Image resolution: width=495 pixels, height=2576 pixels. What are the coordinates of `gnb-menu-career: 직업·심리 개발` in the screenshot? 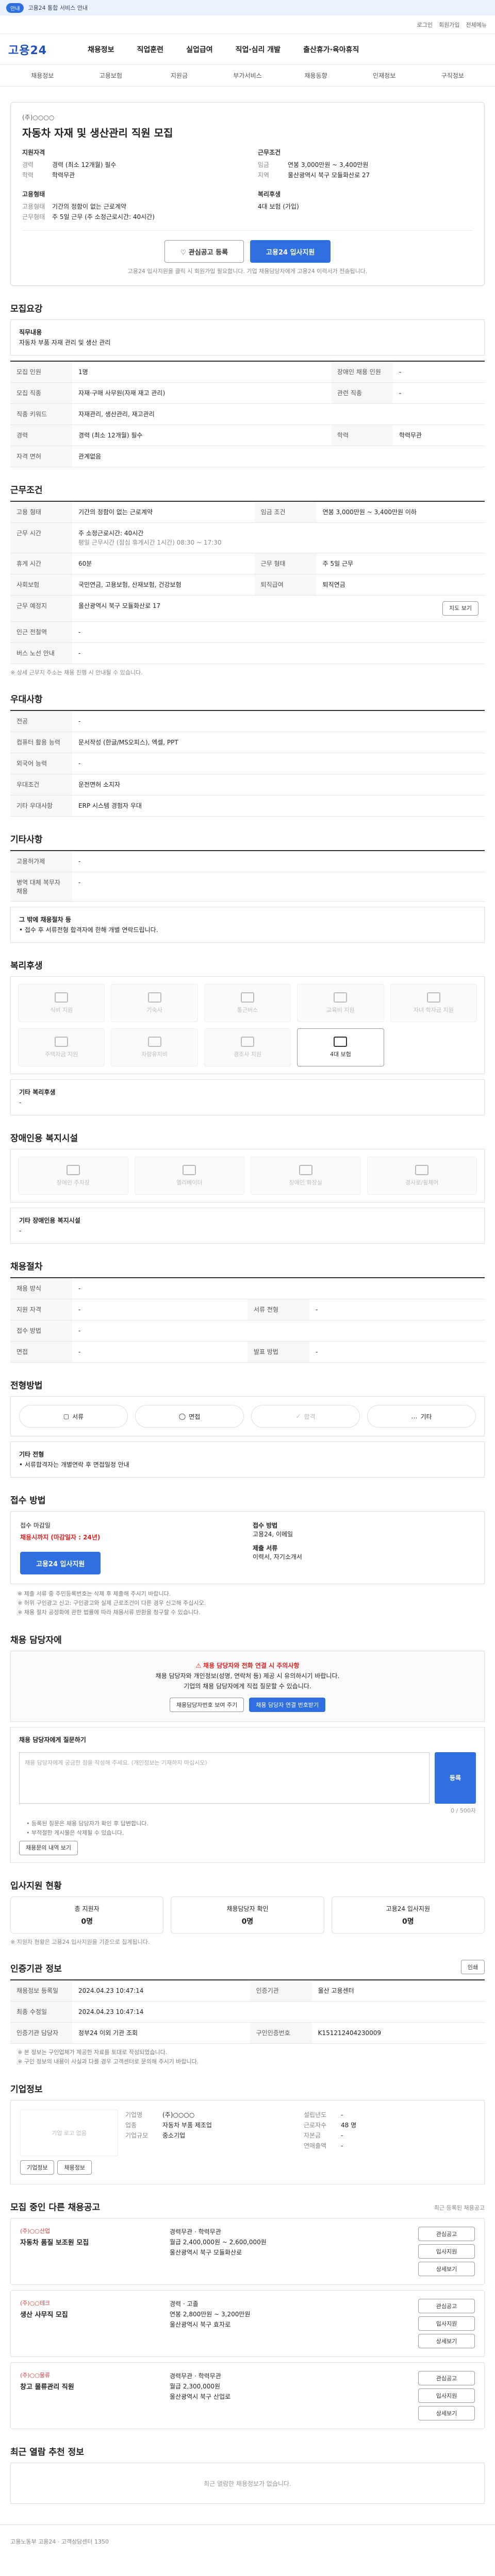 It's located at (258, 49).